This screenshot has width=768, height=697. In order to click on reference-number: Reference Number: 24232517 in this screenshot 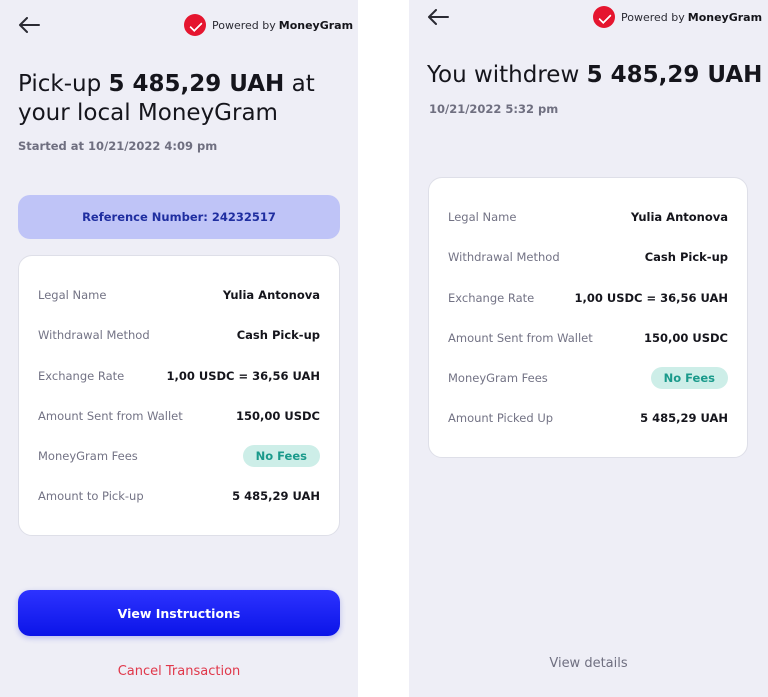, I will do `click(179, 217)`.